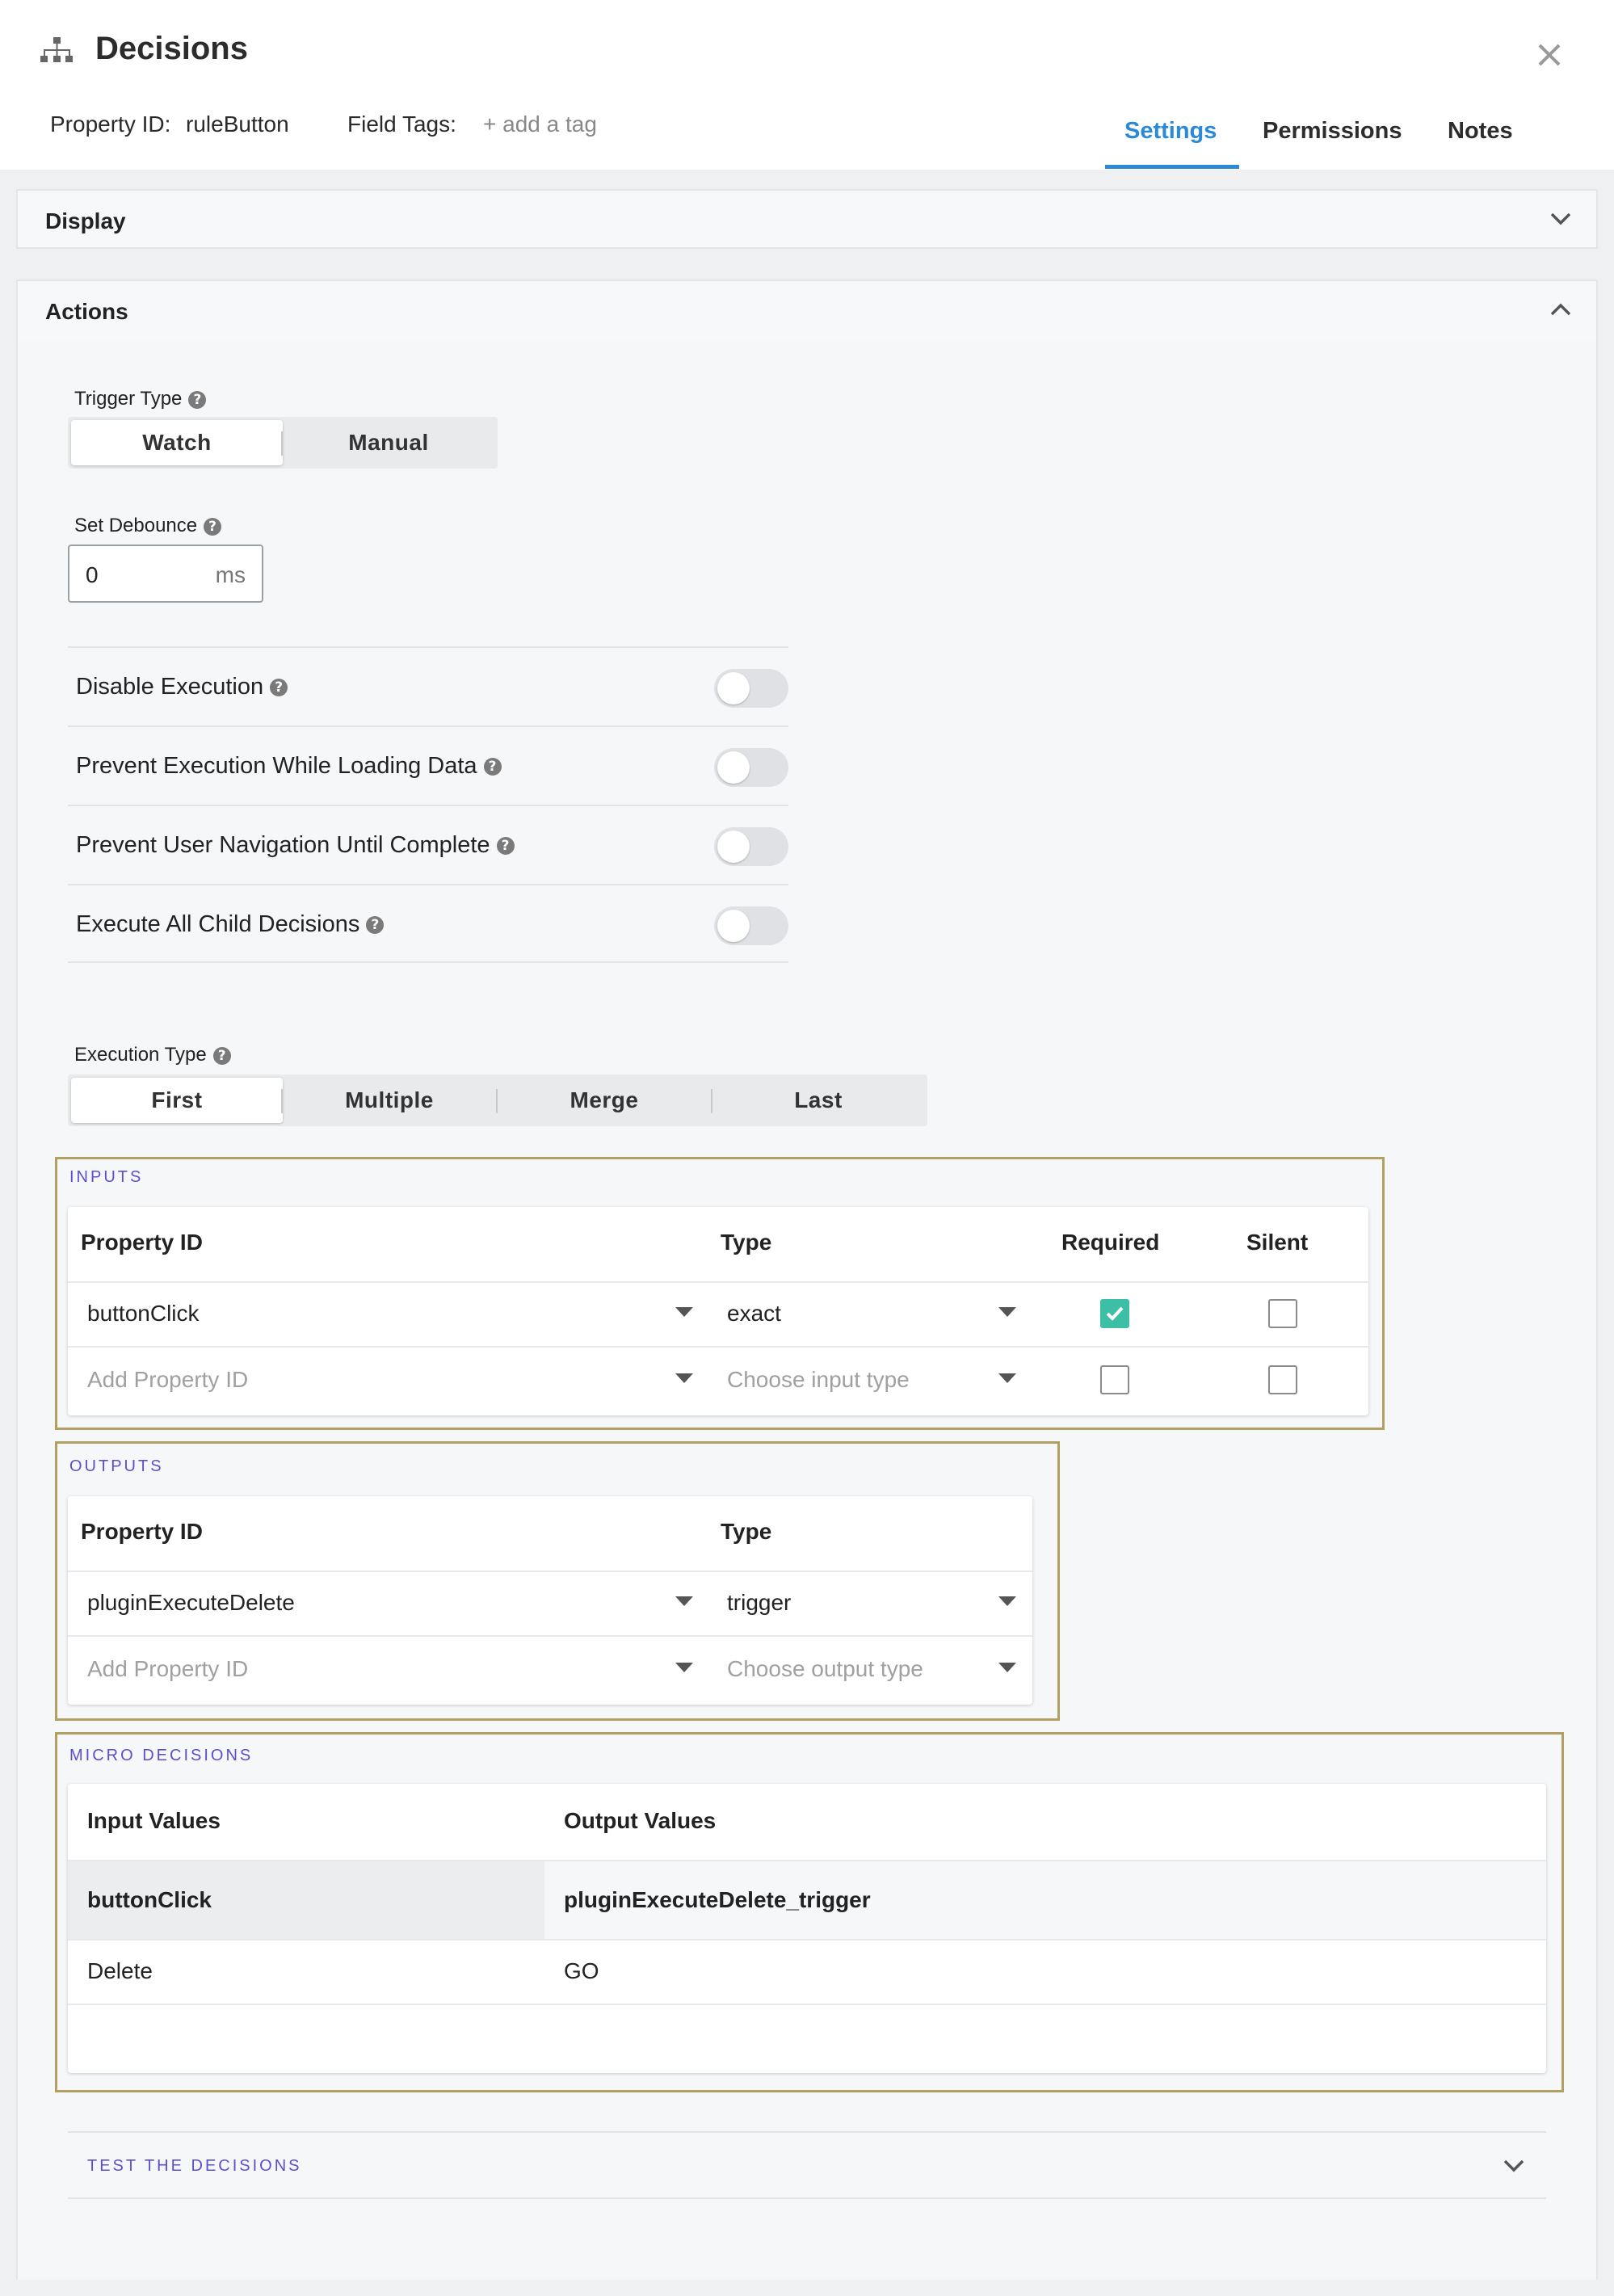 The height and width of the screenshot is (2296, 1614). I want to click on execution-type-label: Execution Type?, so click(153, 1055).